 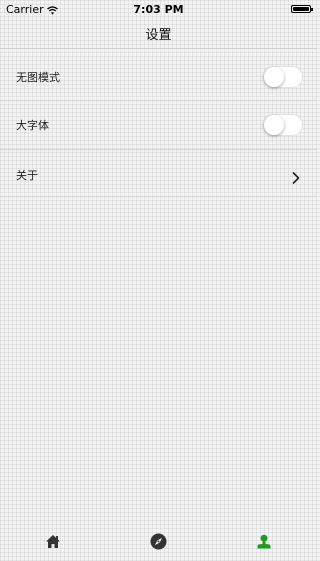 I want to click on nav-divider, so click(x=158, y=48).